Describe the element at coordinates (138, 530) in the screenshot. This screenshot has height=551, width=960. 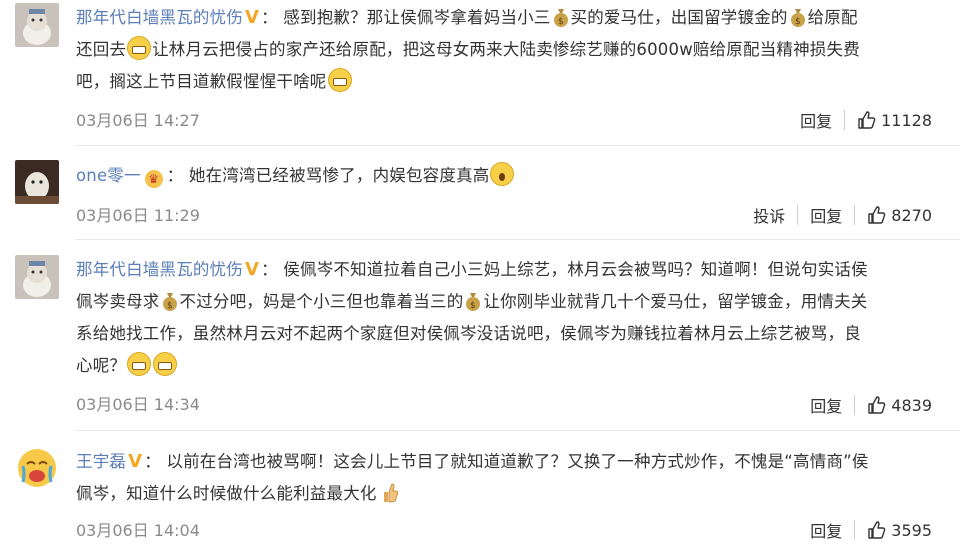
I see `comment-date: 03月06日 14:04` at that location.